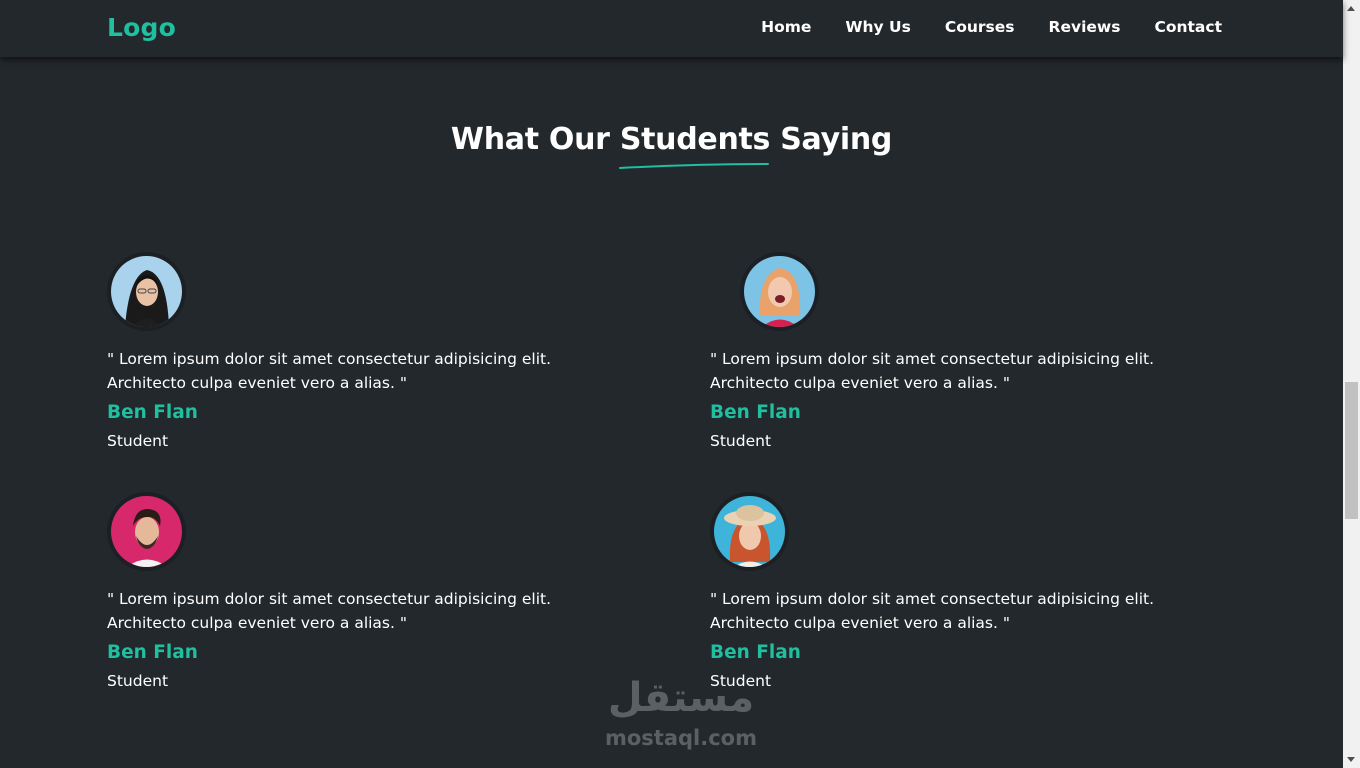  Describe the element at coordinates (141, 27) in the screenshot. I see `logo: Logo` at that location.